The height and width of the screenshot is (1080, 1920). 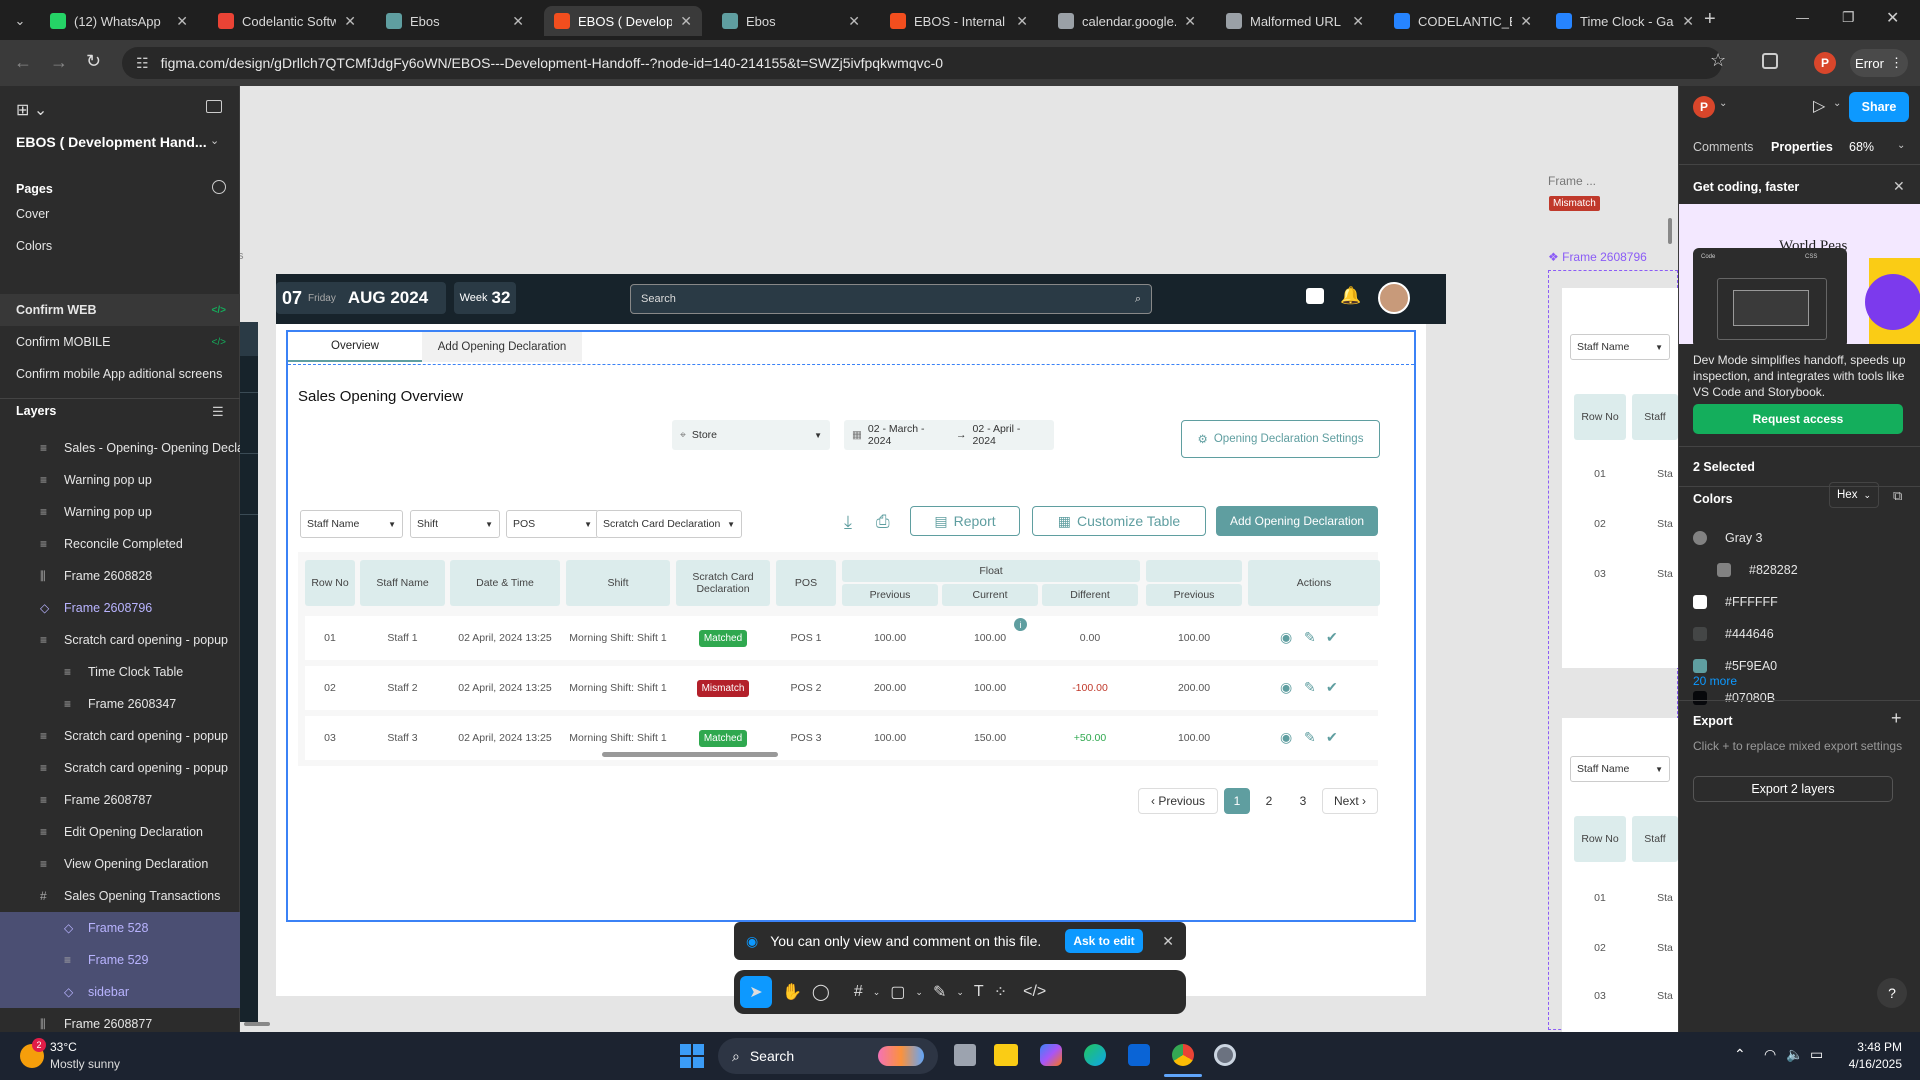 What do you see at coordinates (120, 576) in the screenshot?
I see `layer-item: ⫼ Frame 2608828` at bounding box center [120, 576].